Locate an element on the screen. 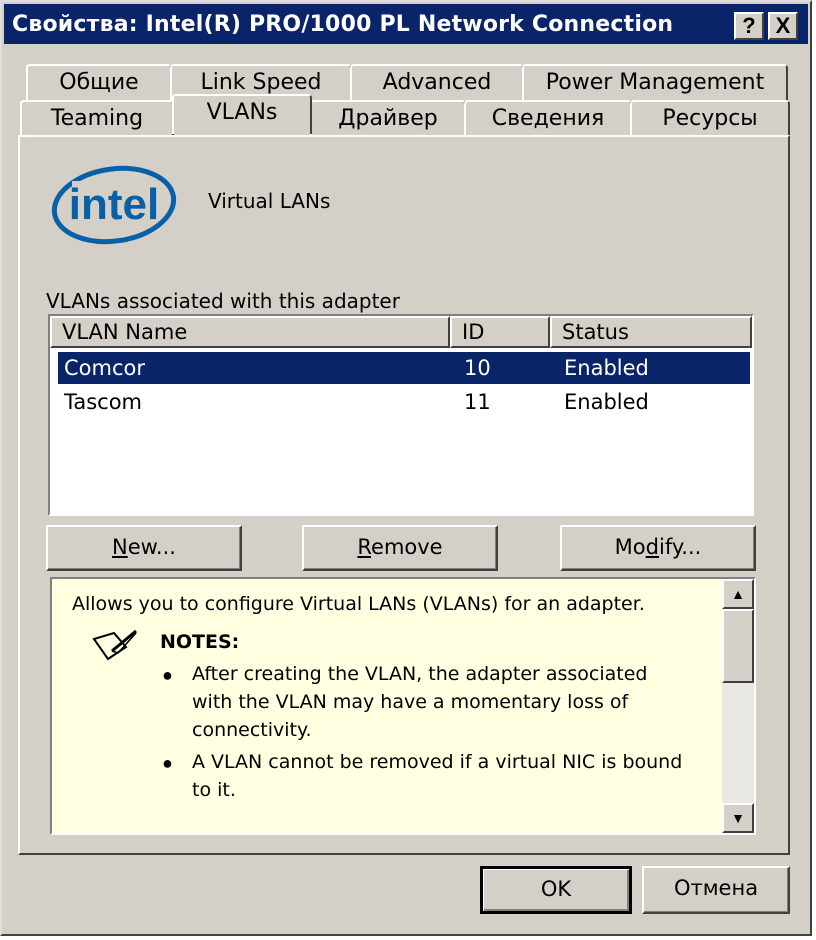 This screenshot has height=940, width=816. tab-driver: Драйвер is located at coordinates (388, 118).